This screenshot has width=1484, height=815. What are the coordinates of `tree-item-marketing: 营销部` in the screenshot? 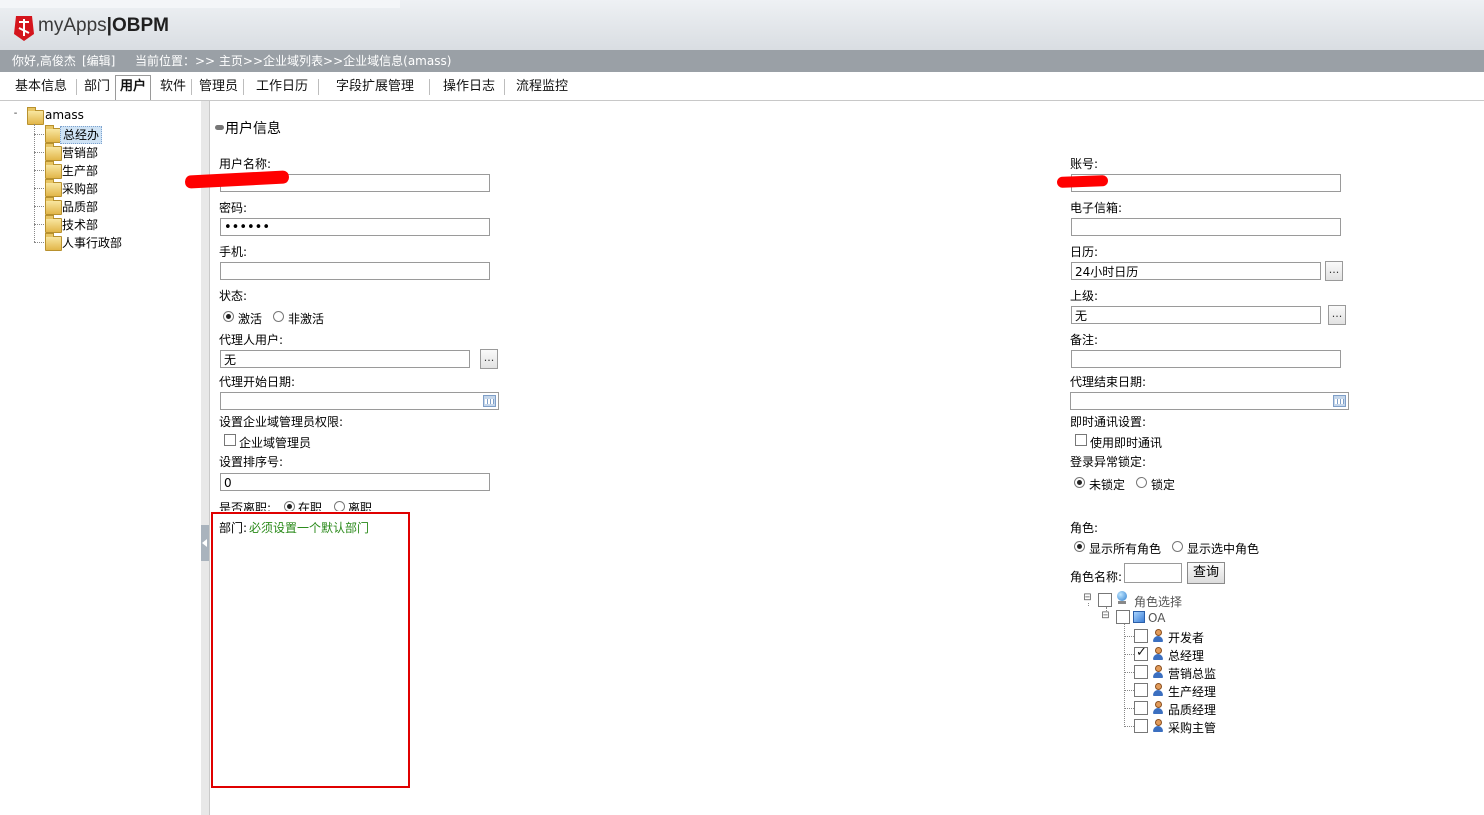 It's located at (80, 153).